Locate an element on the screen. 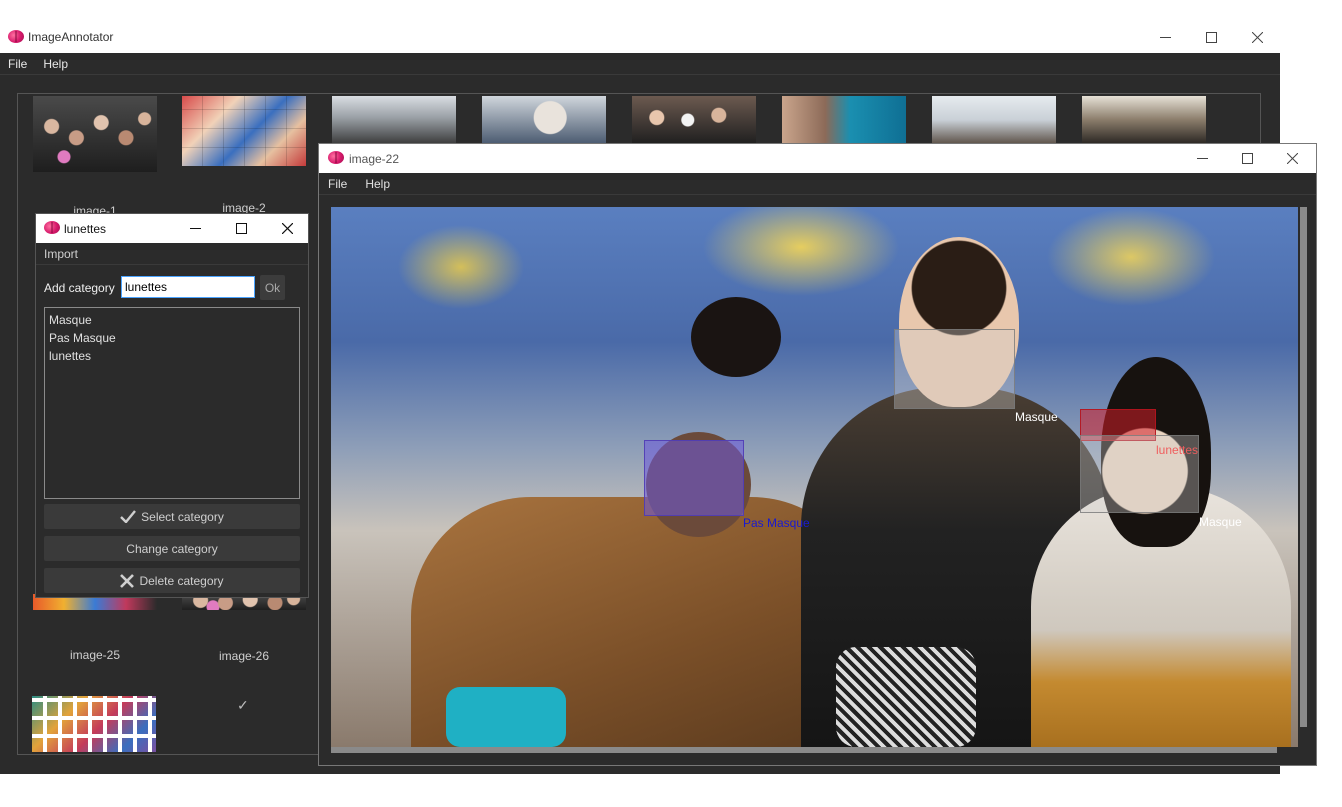 The image size is (1342, 807). photo-hair-bun is located at coordinates (736, 337).